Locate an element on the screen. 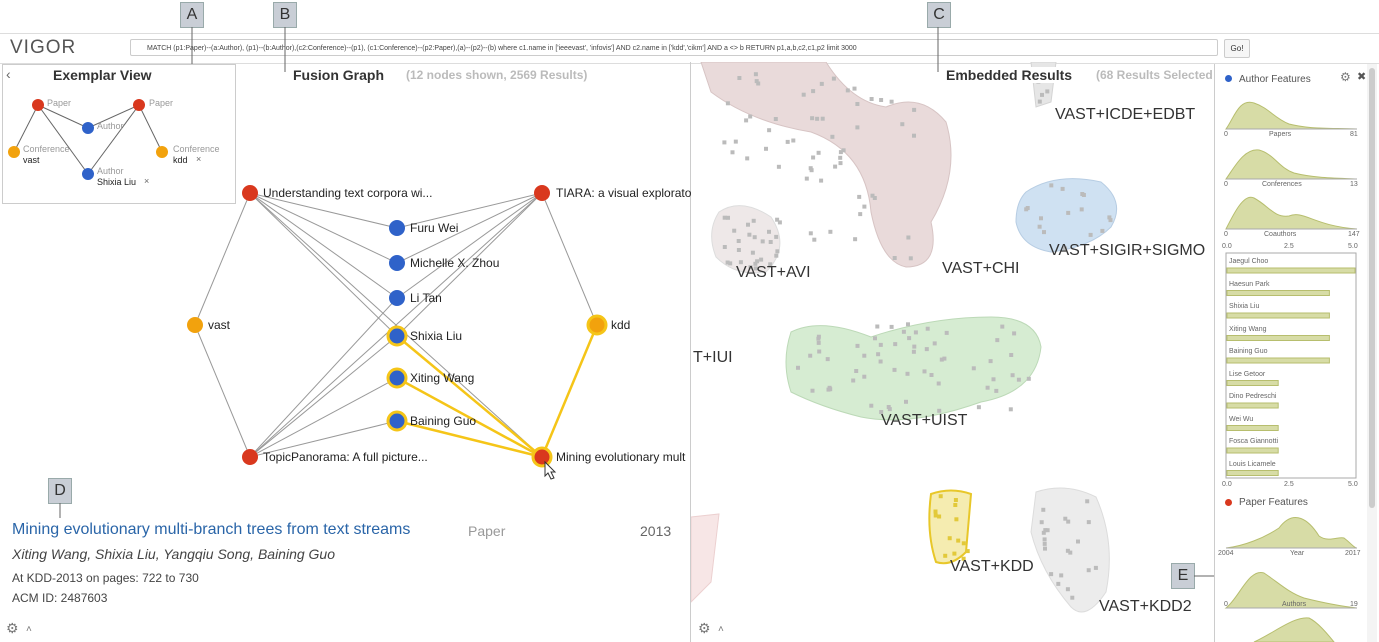  features-scrollbar is located at coordinates (1372, 353).